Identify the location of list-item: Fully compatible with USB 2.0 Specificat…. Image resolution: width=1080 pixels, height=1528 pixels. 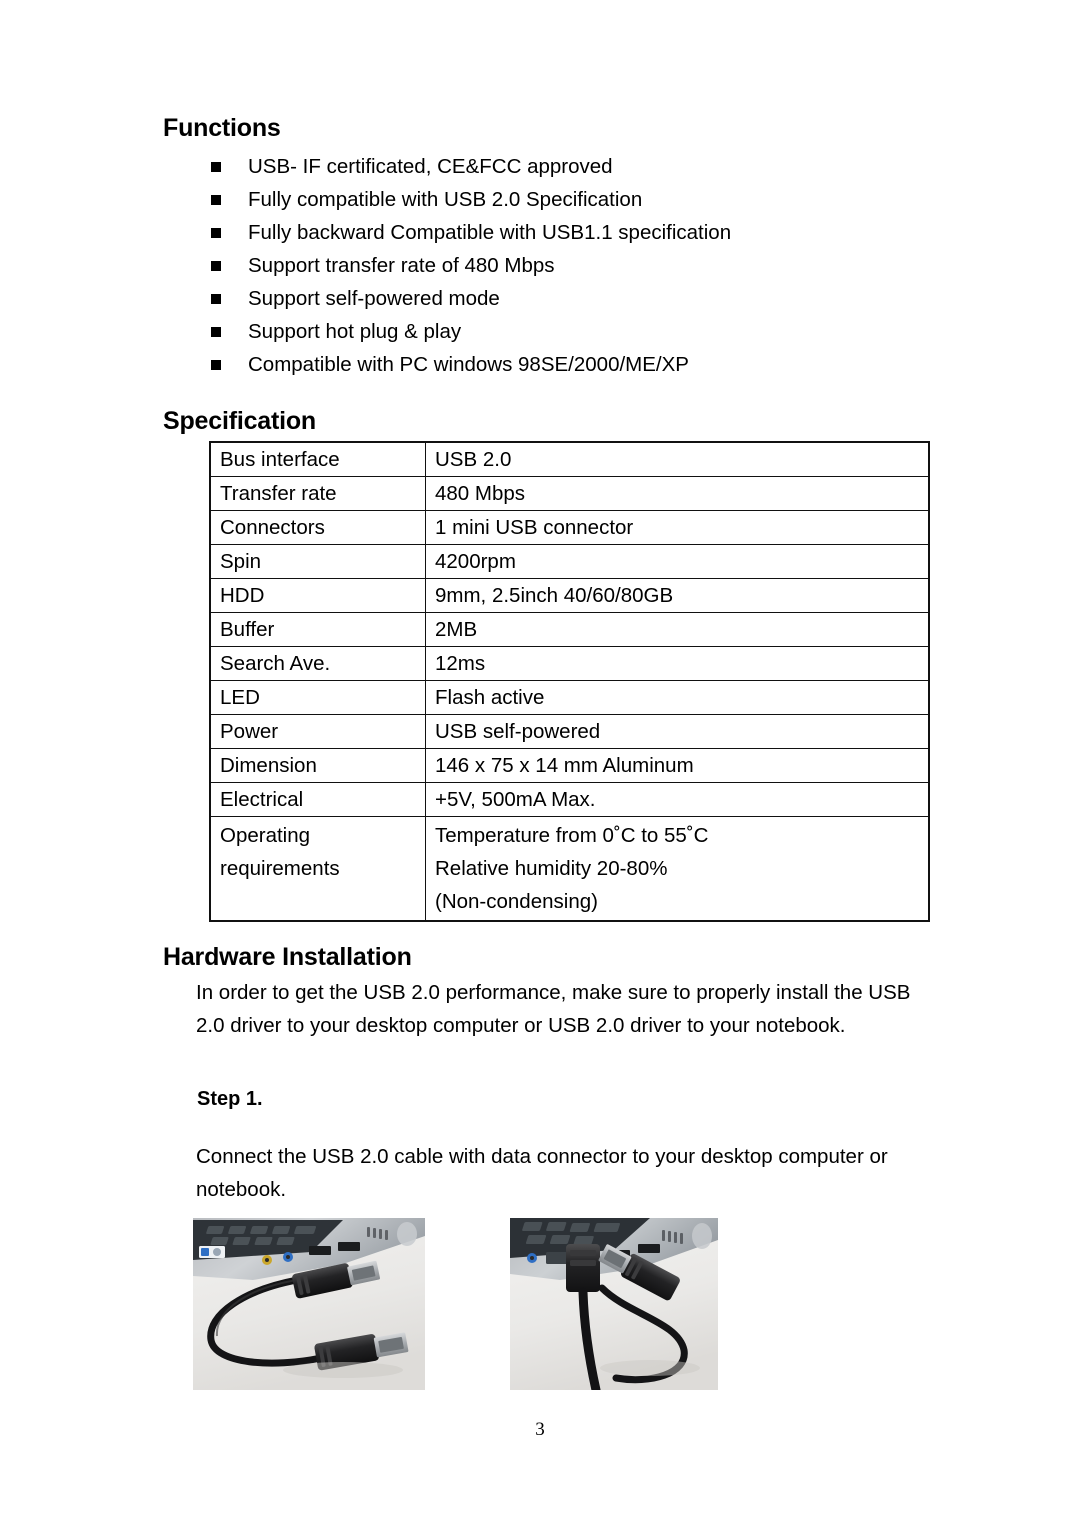
(591, 199).